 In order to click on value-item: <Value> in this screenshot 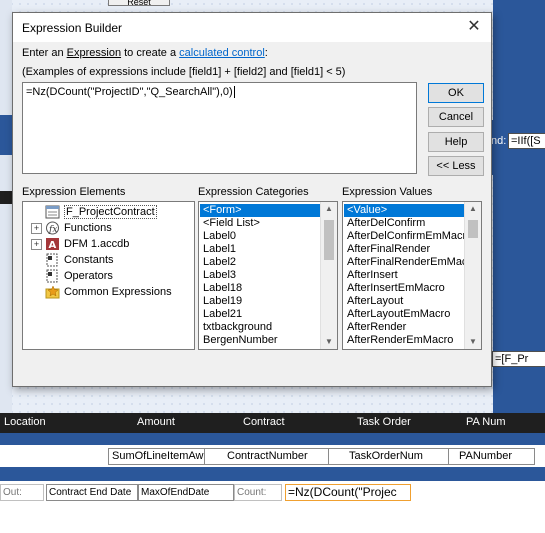, I will do `click(404, 210)`.